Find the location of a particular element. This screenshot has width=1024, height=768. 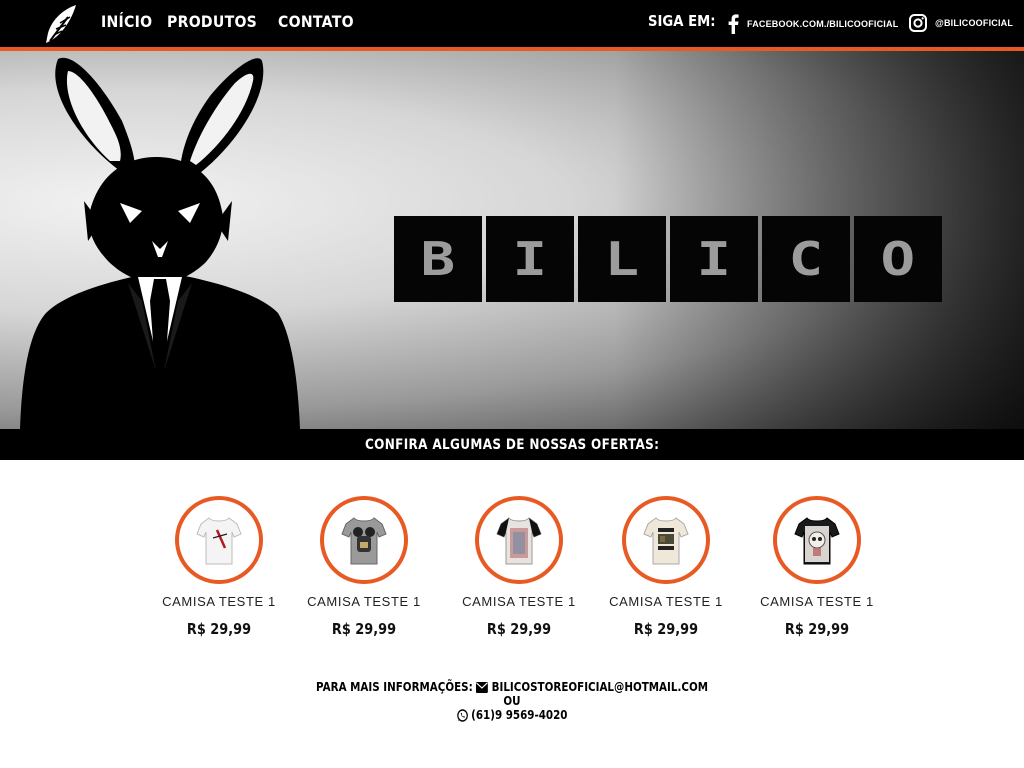

tshirt-cream-icon is located at coordinates (666, 541).